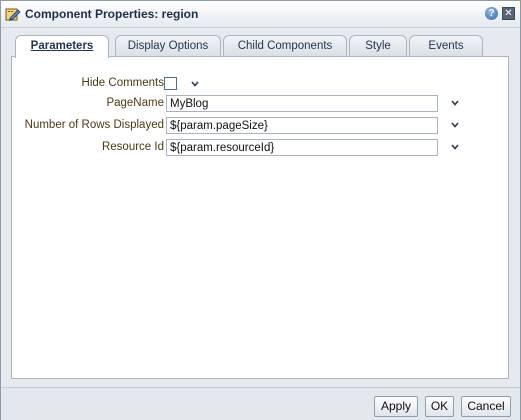  What do you see at coordinates (302, 147) in the screenshot?
I see `resource-id-input` at bounding box center [302, 147].